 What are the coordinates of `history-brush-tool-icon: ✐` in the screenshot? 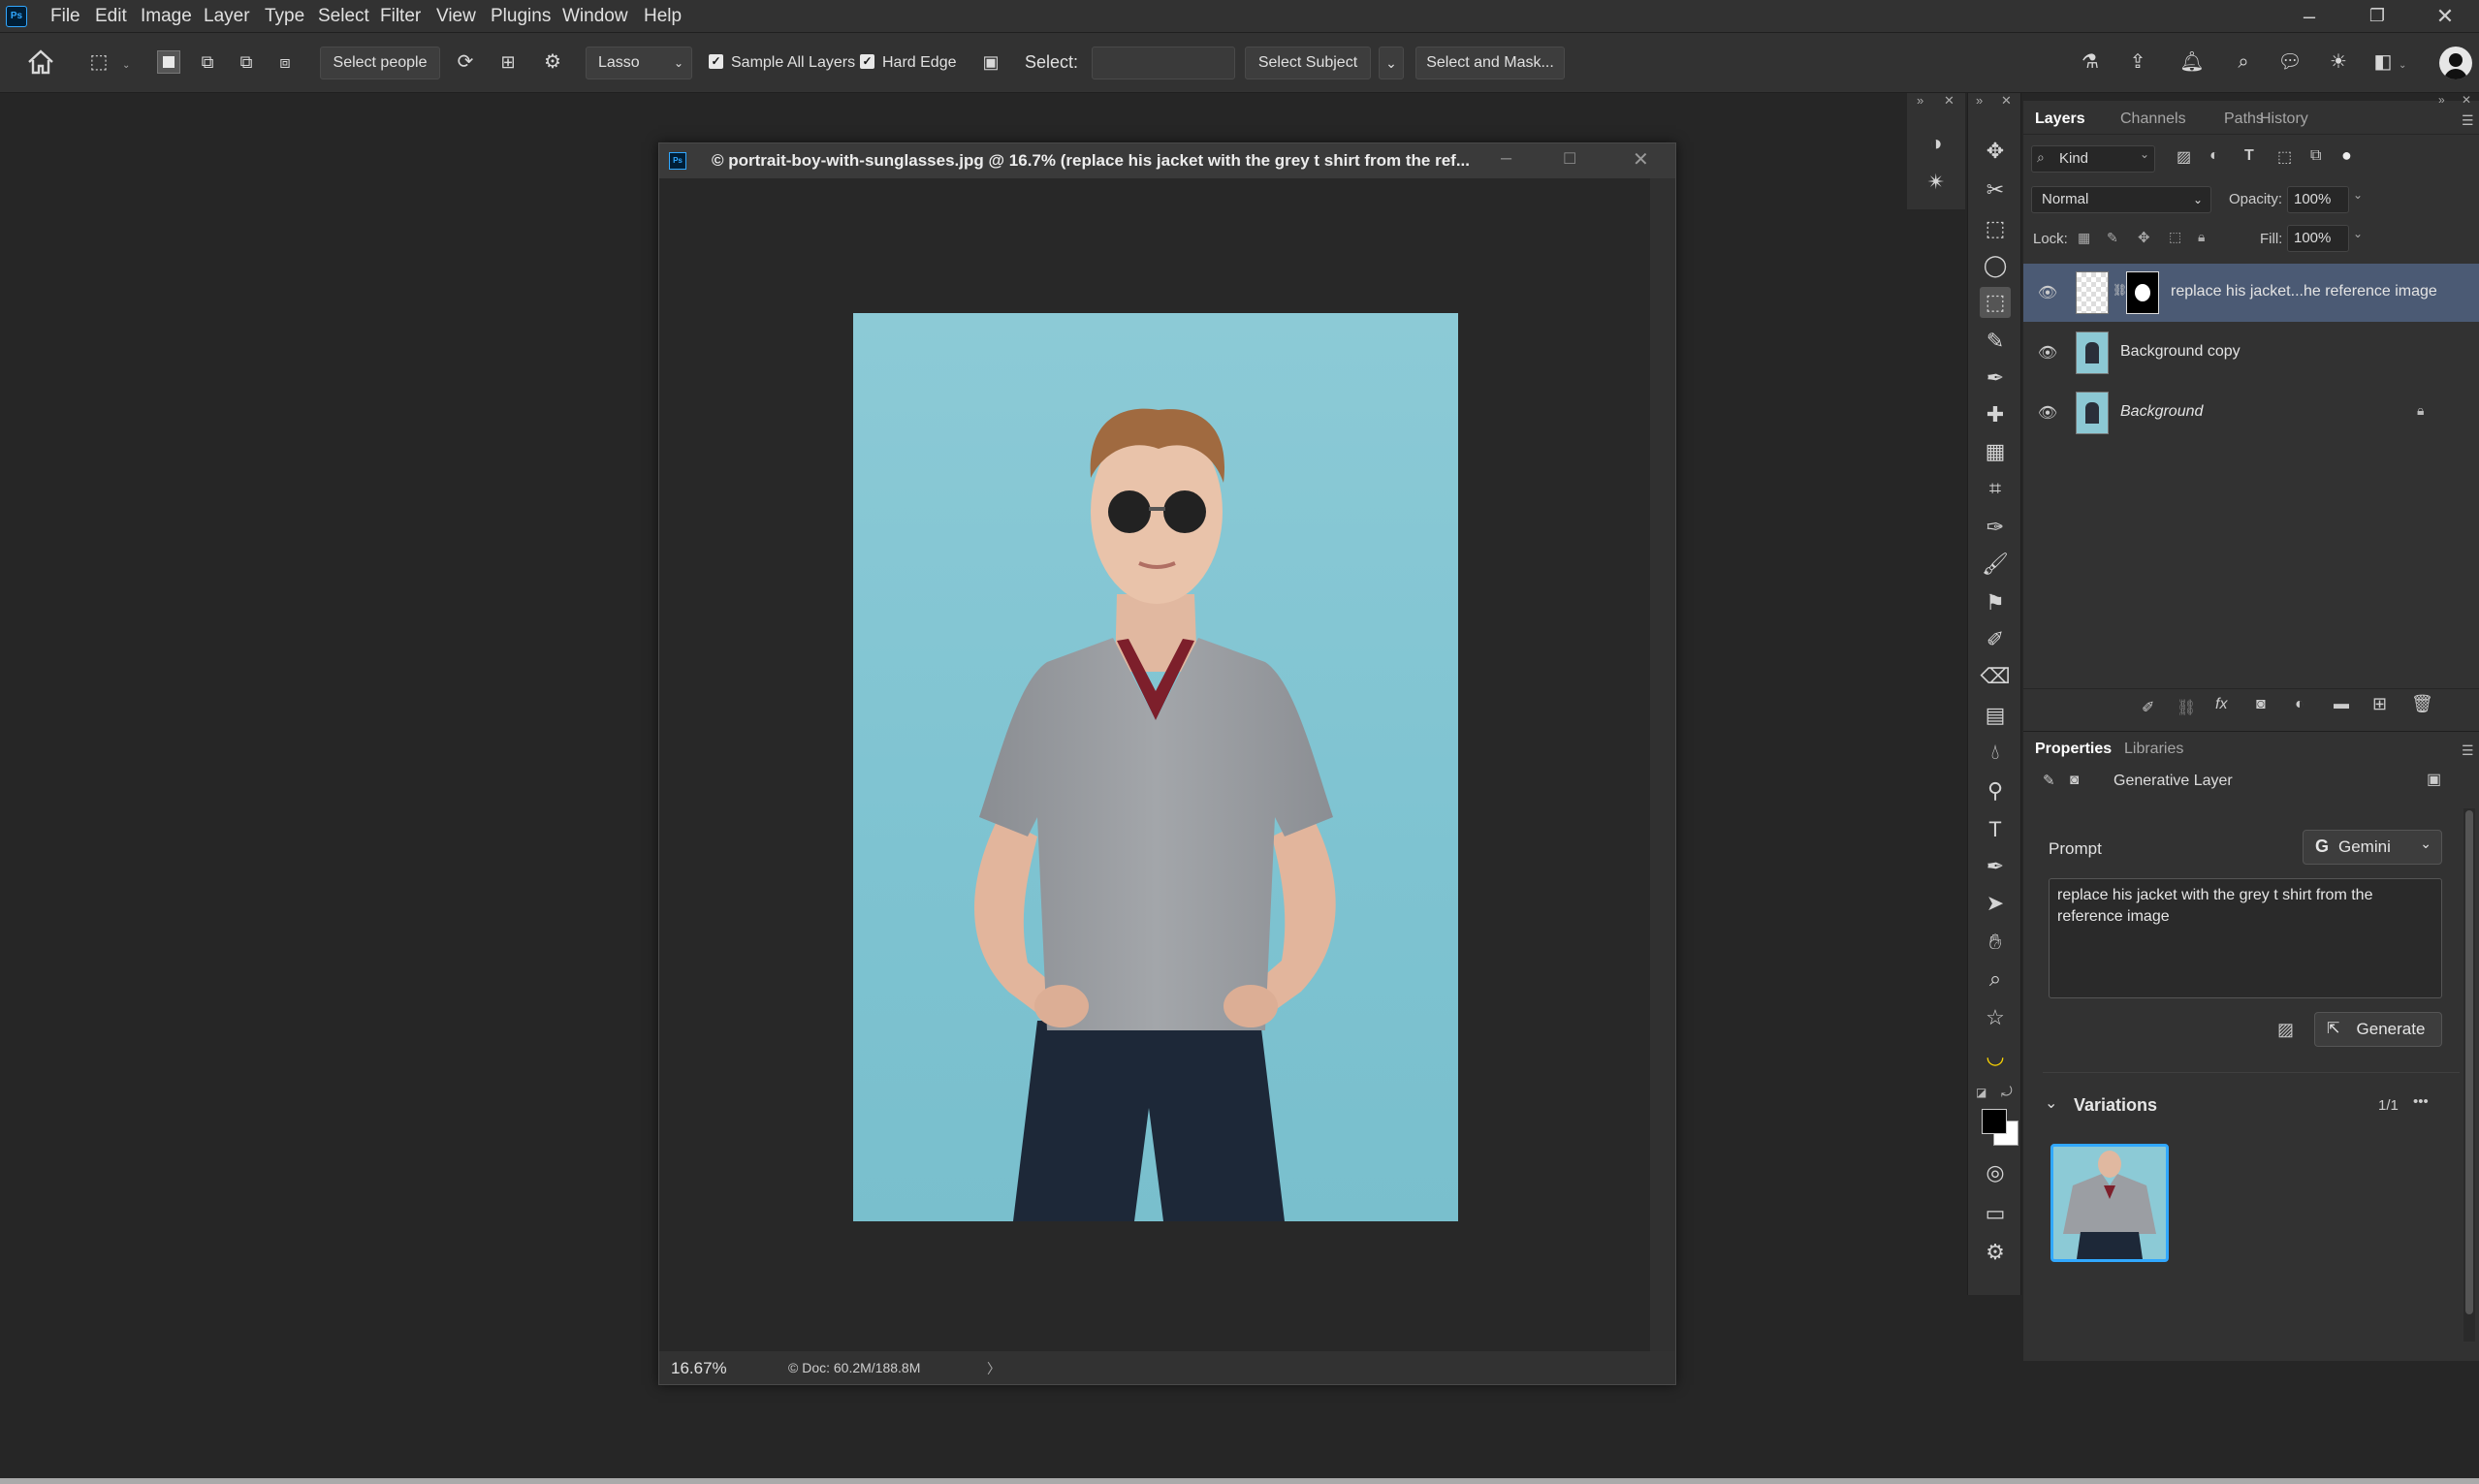 It's located at (1995, 640).